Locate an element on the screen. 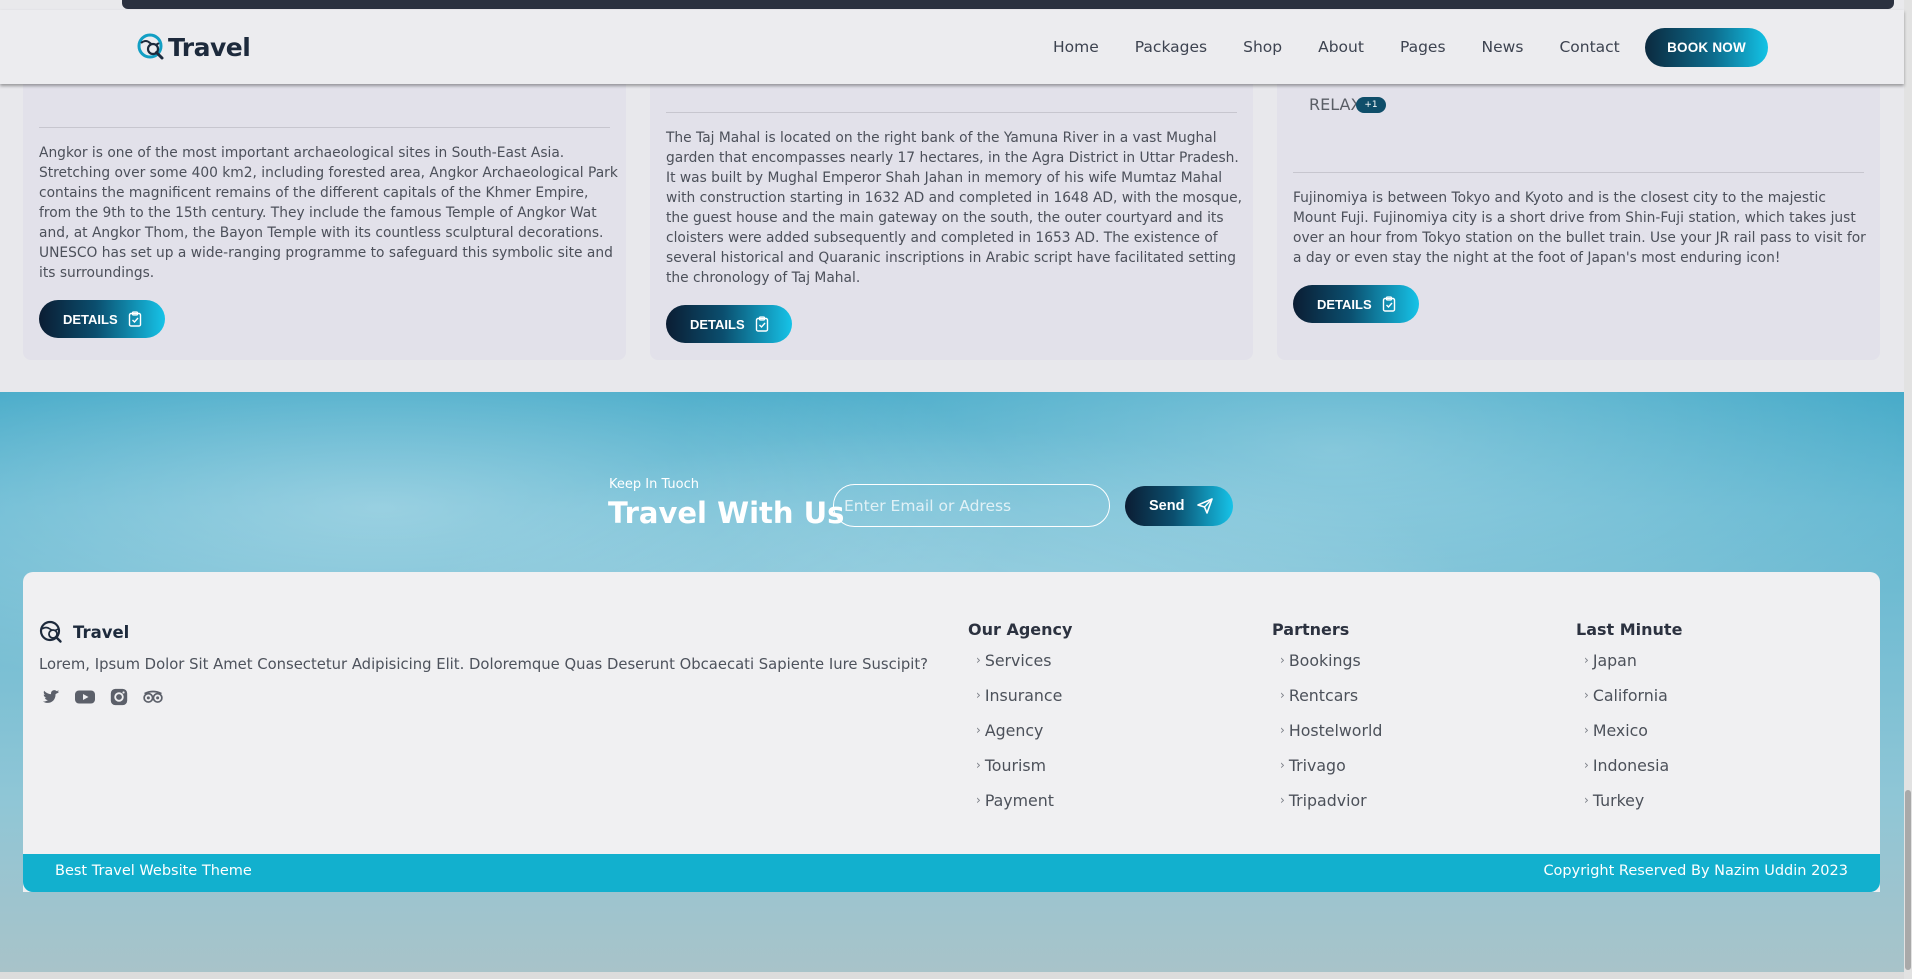 This screenshot has width=1912, height=979. footer-link-label: Agency is located at coordinates (1014, 730).